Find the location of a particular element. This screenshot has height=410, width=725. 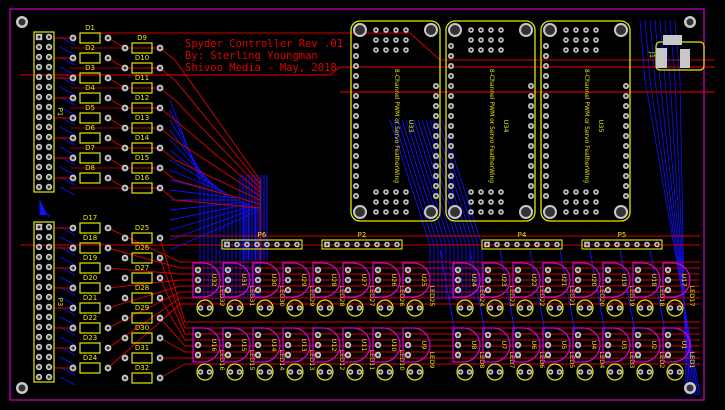

diode: D11 is located at coordinates (142, 84).